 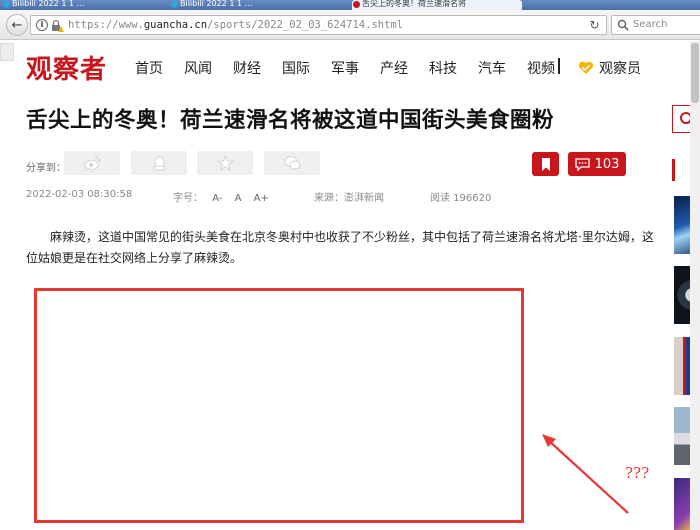 I want to click on article-title: 舌尖上的冬奥！荷兰速滑名将被这道中国街头美食圈粉, so click(x=290, y=120).